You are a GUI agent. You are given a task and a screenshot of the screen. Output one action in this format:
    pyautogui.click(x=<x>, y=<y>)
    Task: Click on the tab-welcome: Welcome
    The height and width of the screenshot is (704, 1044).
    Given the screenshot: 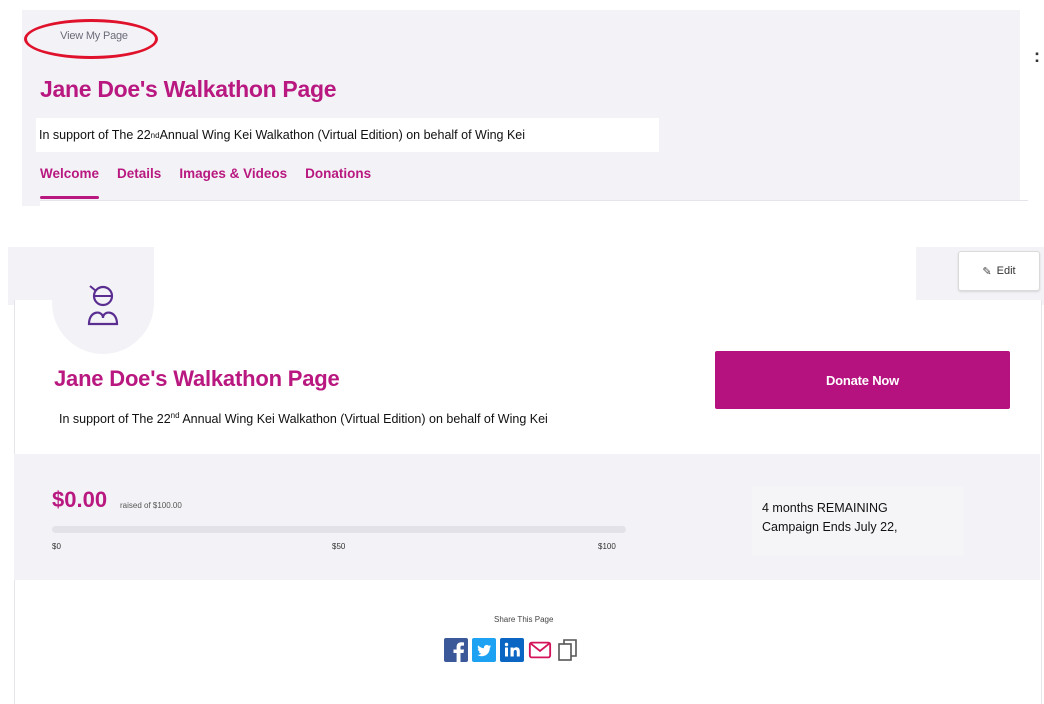 What is the action you would take?
    pyautogui.click(x=70, y=182)
    